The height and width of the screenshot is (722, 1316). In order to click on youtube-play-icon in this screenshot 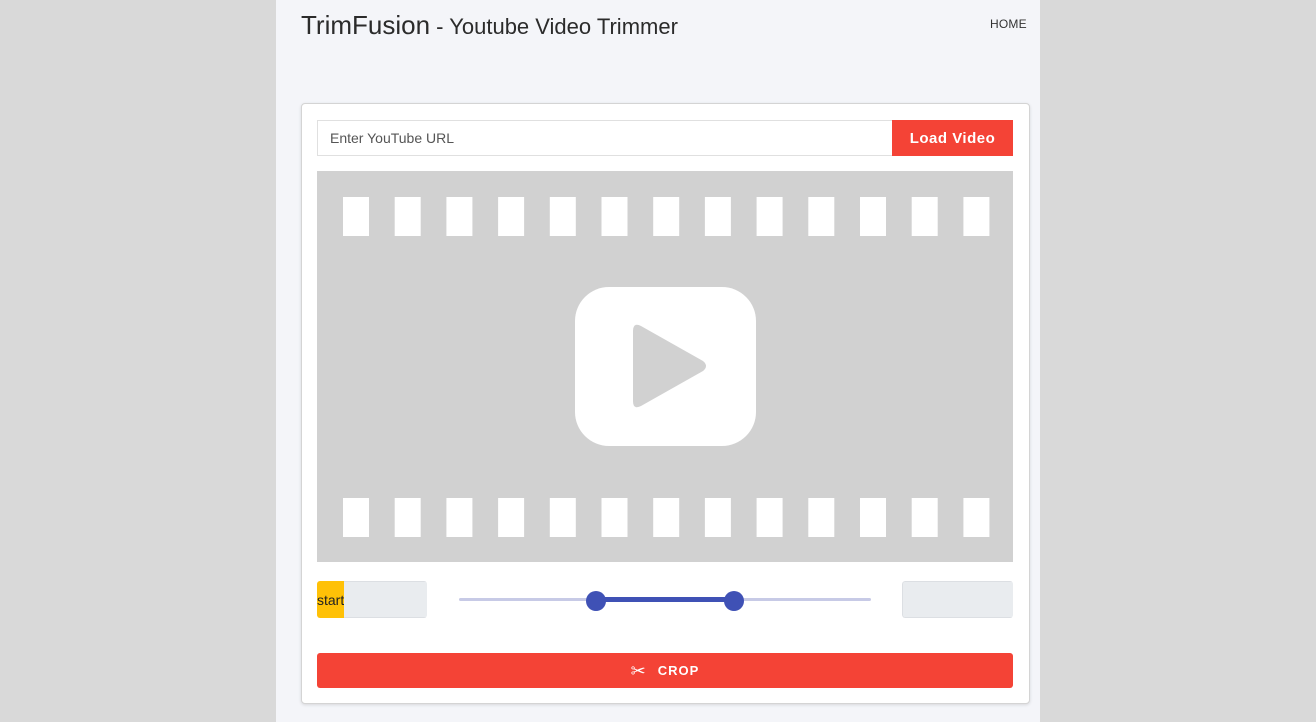, I will do `click(665, 366)`.